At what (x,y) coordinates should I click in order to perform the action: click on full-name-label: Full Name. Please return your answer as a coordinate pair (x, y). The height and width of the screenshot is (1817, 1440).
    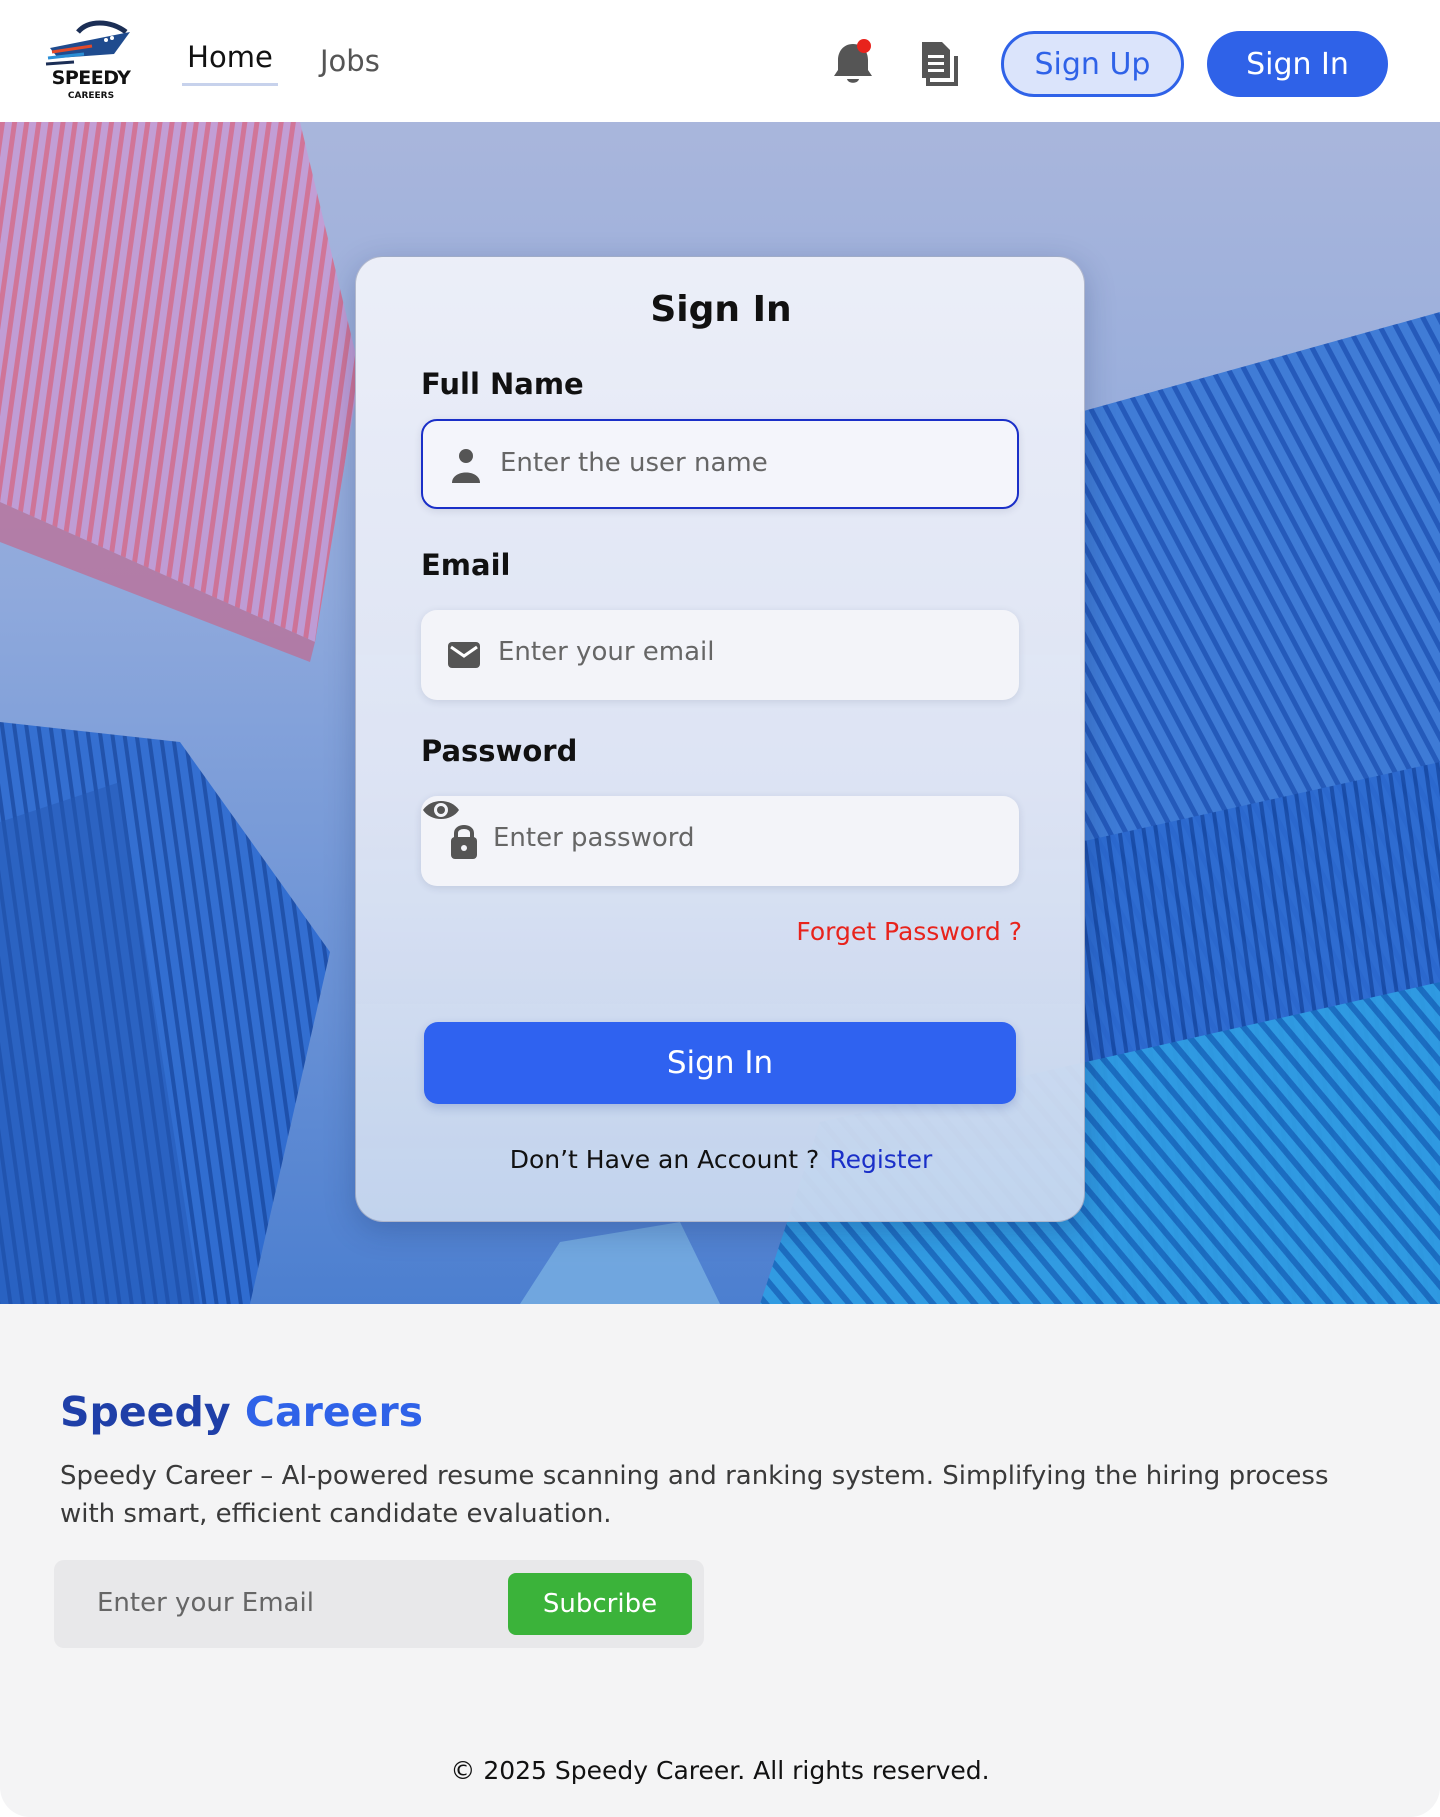
    Looking at the image, I should click on (502, 384).